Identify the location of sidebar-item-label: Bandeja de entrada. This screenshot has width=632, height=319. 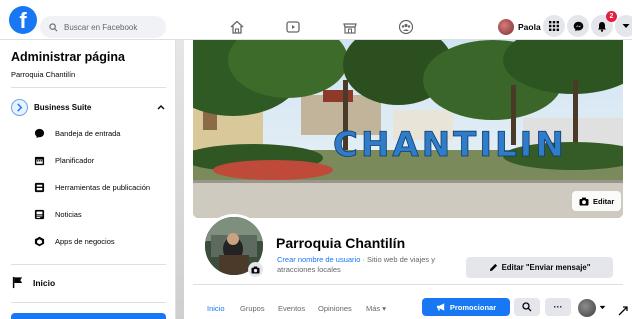
(88, 133).